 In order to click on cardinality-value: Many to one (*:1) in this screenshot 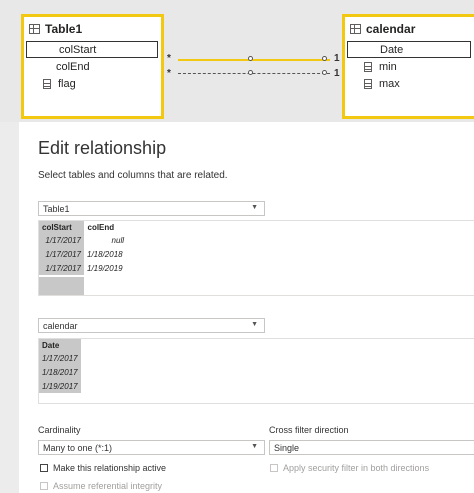, I will do `click(78, 447)`.